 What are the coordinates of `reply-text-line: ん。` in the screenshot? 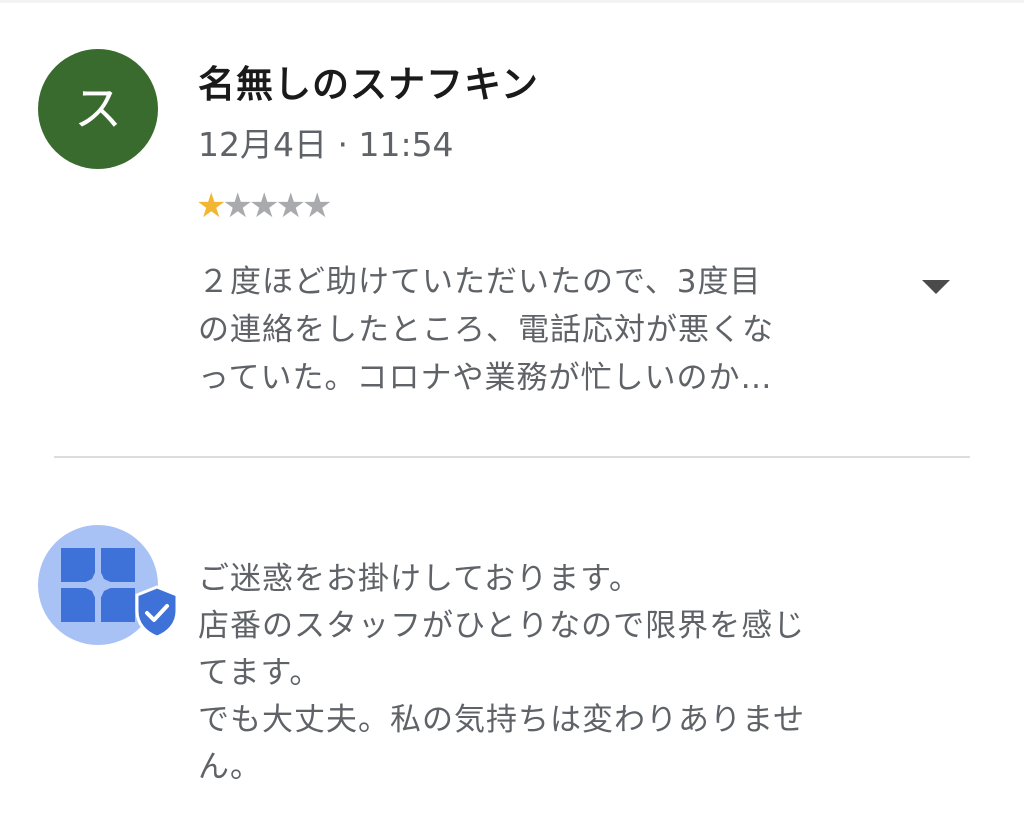 It's located at (230, 767).